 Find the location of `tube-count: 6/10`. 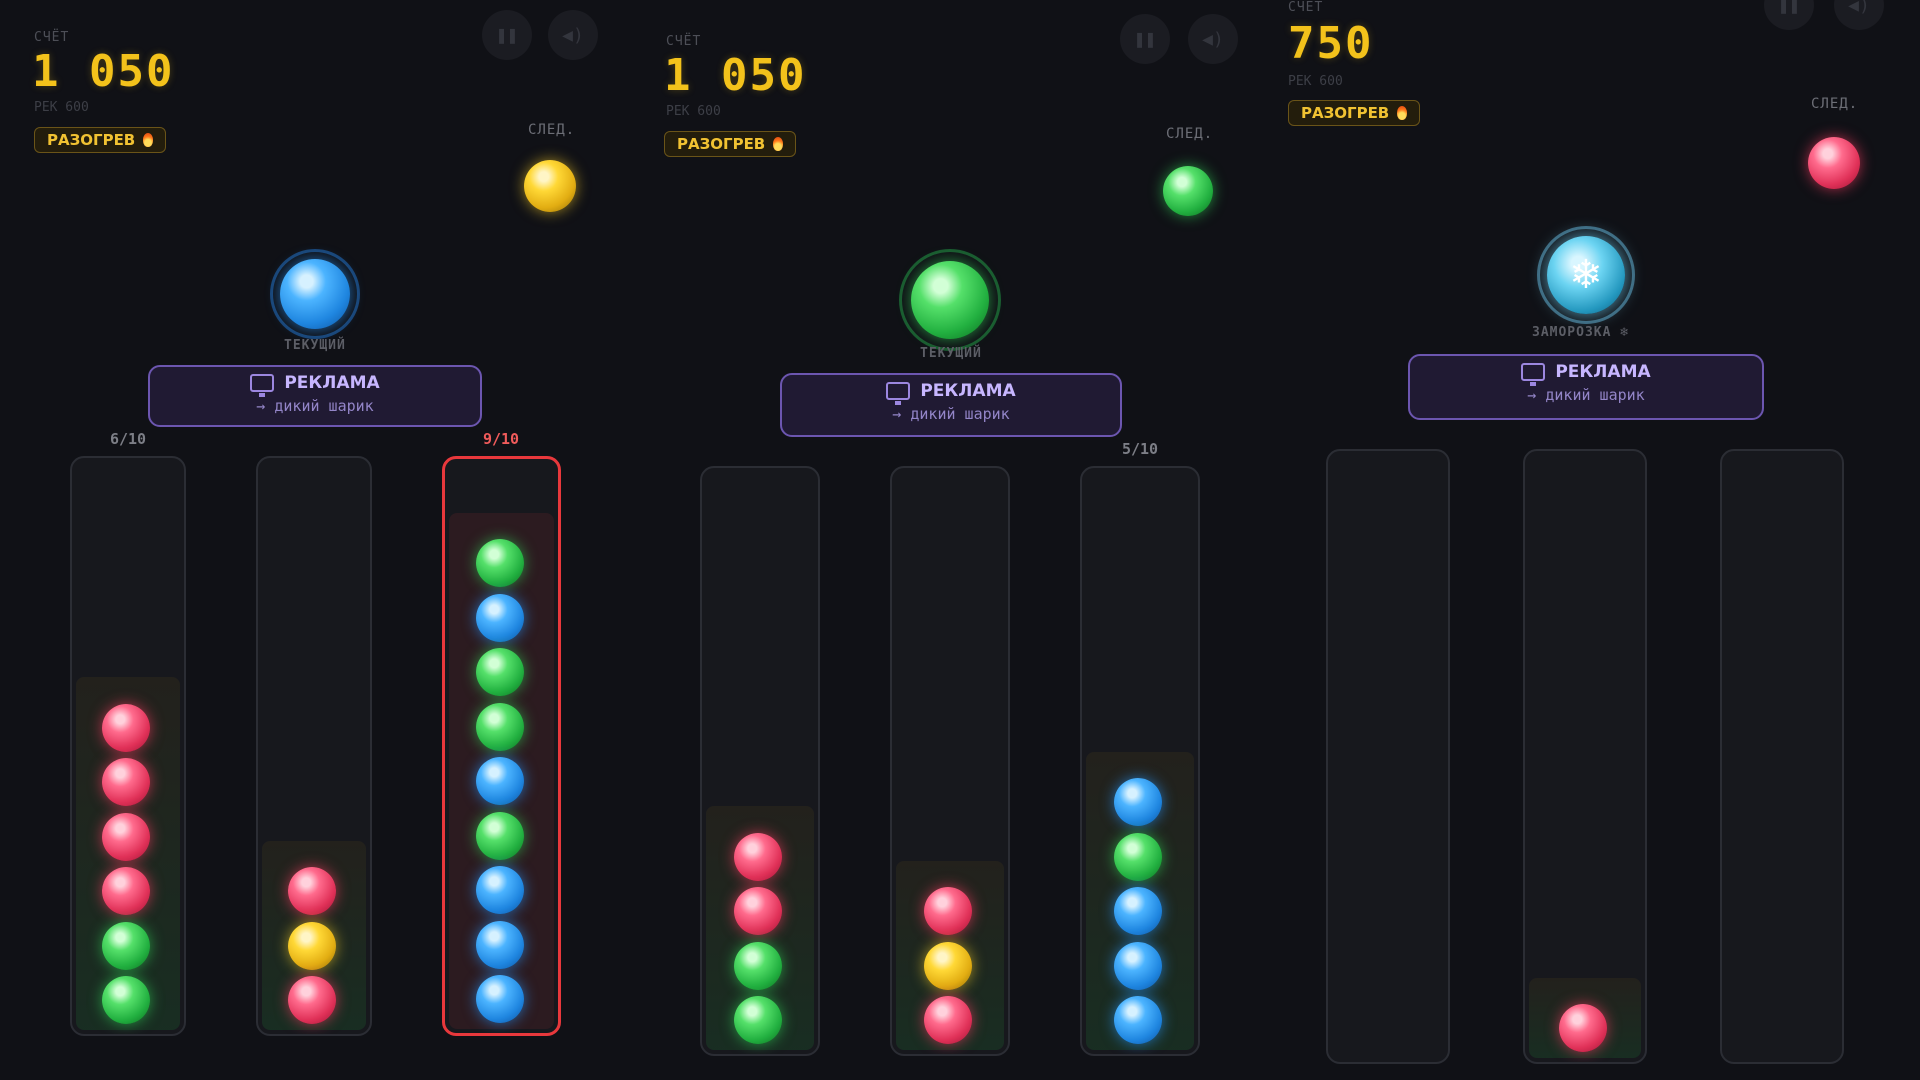

tube-count: 6/10 is located at coordinates (128, 439).